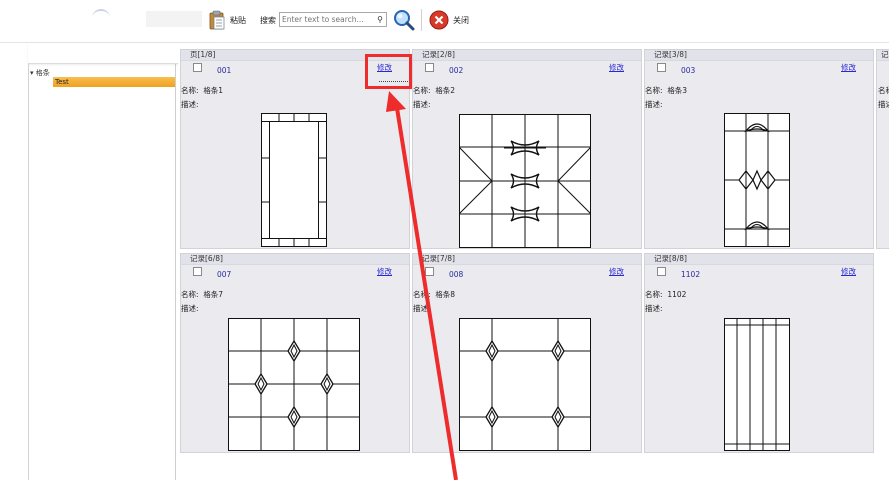 Image resolution: width=889 pixels, height=480 pixels. What do you see at coordinates (326, 19) in the screenshot?
I see `search-input` at bounding box center [326, 19].